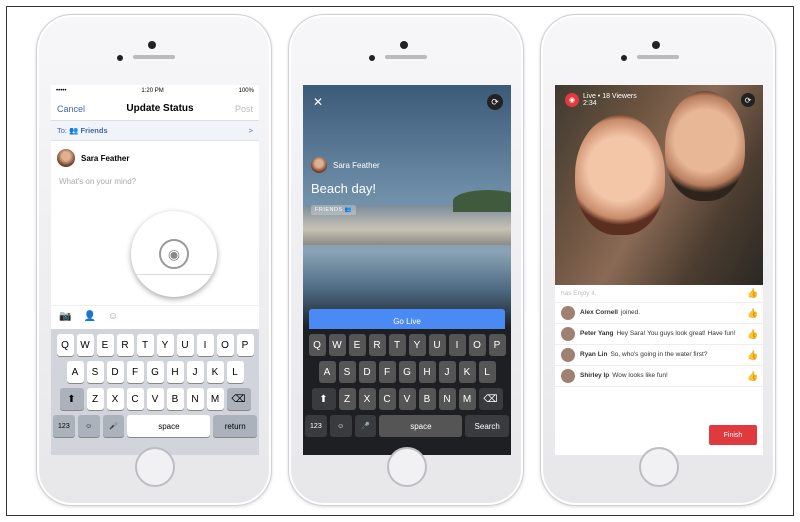 This screenshot has height=522, width=800. Describe the element at coordinates (487, 426) in the screenshot. I see `key-search: Search` at that location.